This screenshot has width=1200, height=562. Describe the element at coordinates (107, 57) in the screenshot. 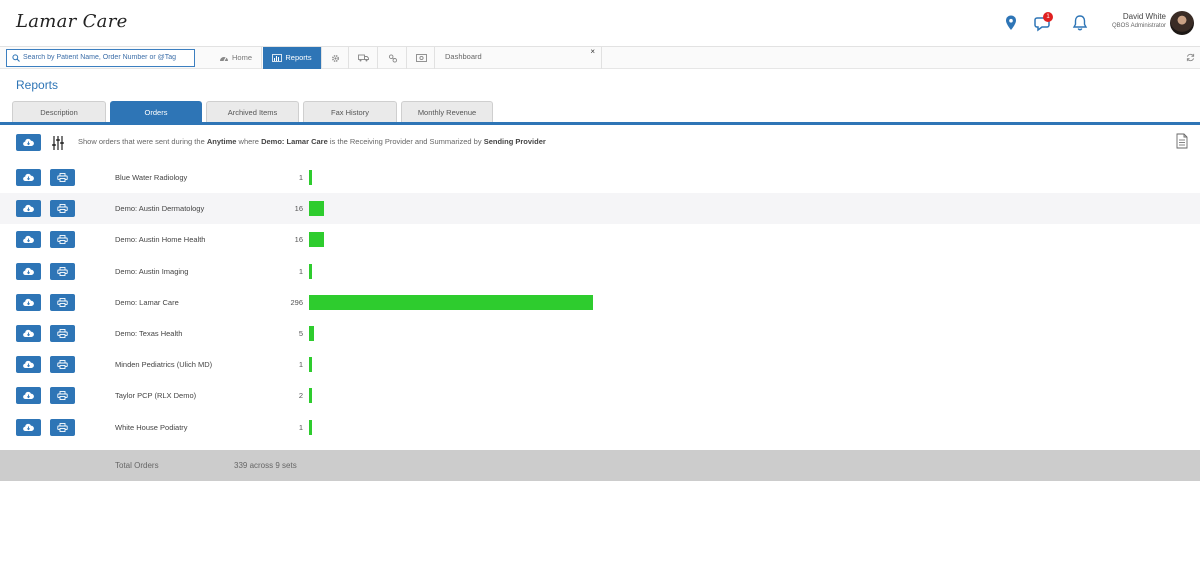

I see `search-input` at that location.